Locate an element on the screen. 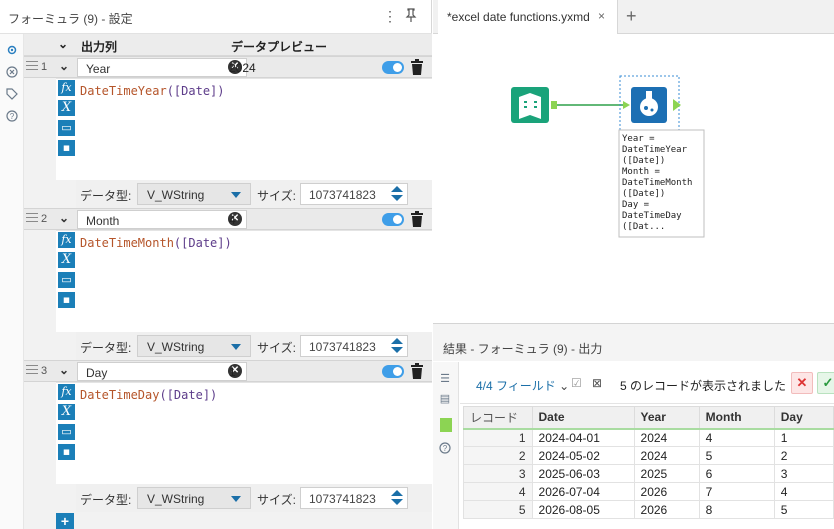  input-anchor is located at coordinates (626, 105).